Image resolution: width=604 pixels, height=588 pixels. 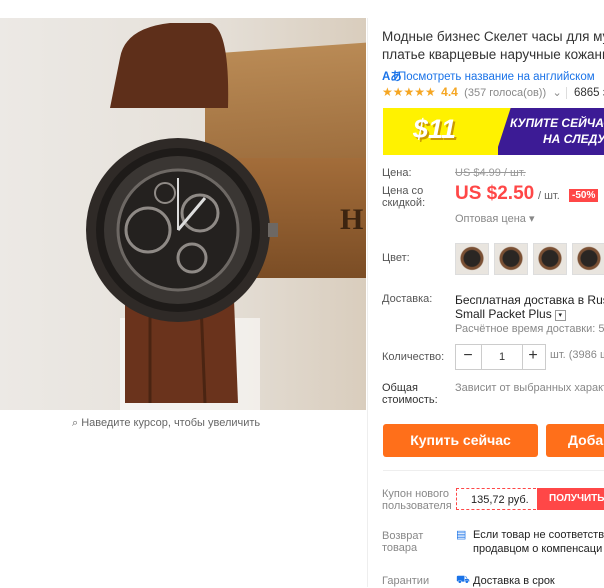 What do you see at coordinates (410, 394) in the screenshot?
I see `total-label: Общая стоимость:` at bounding box center [410, 394].